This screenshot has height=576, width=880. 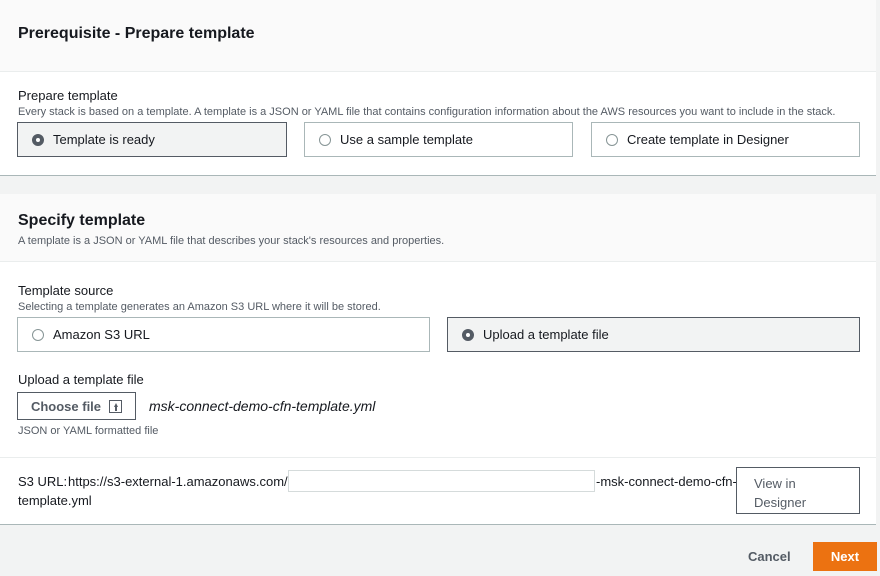 What do you see at coordinates (845, 556) in the screenshot?
I see `next-button: Next` at bounding box center [845, 556].